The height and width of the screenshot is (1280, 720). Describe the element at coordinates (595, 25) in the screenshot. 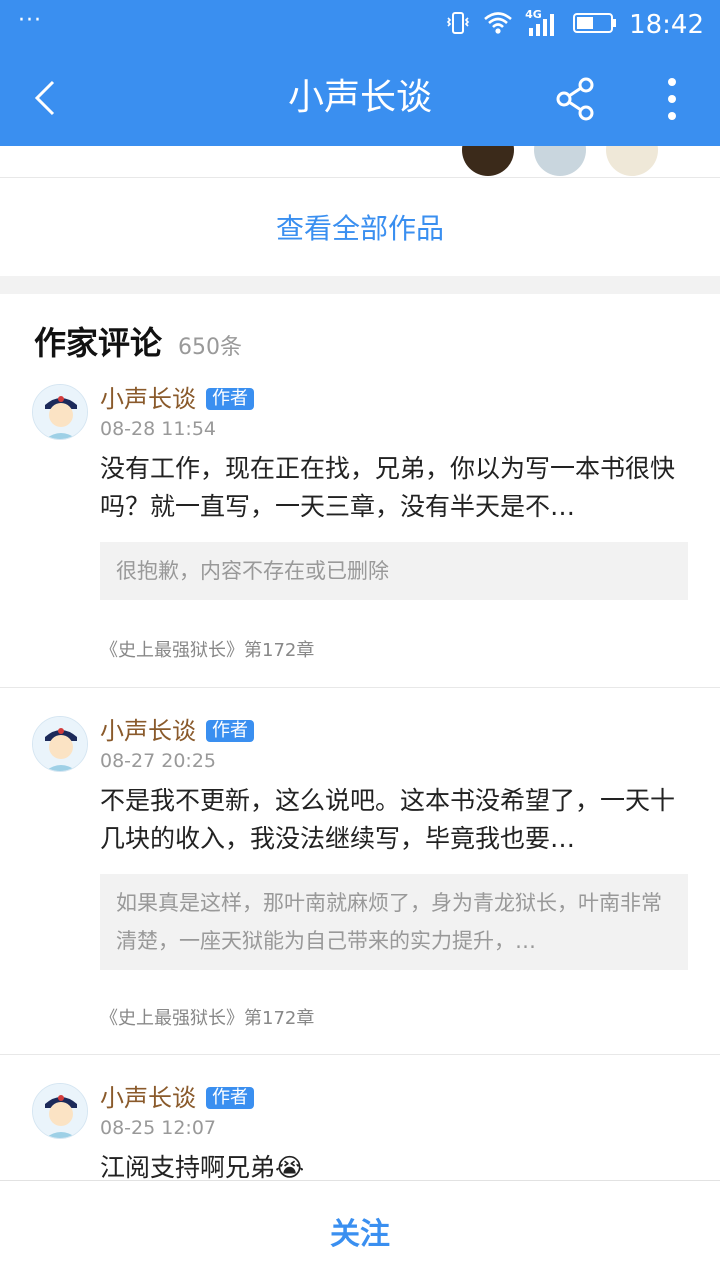

I see `battery-icon` at that location.